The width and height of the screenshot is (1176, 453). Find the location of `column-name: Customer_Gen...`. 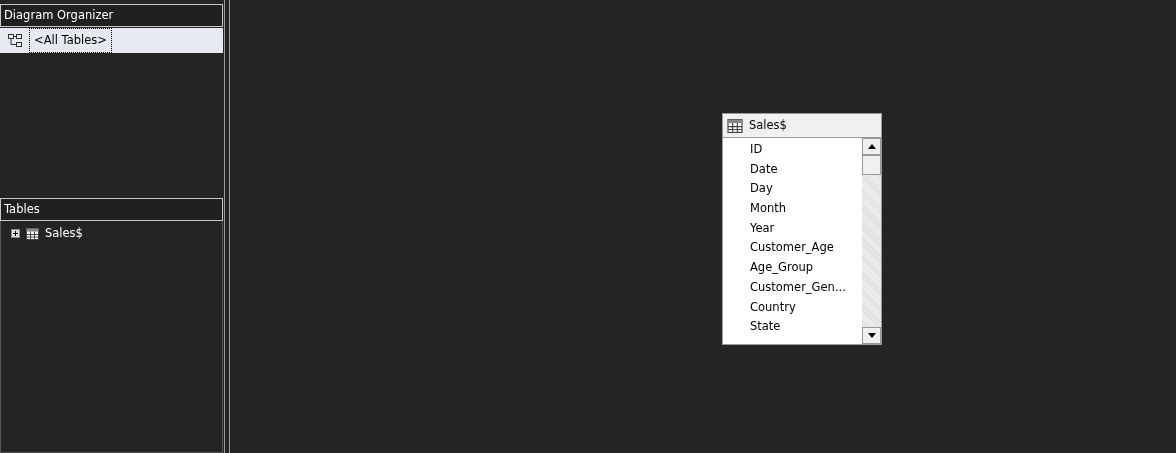

column-name: Customer_Gen... is located at coordinates (806, 287).